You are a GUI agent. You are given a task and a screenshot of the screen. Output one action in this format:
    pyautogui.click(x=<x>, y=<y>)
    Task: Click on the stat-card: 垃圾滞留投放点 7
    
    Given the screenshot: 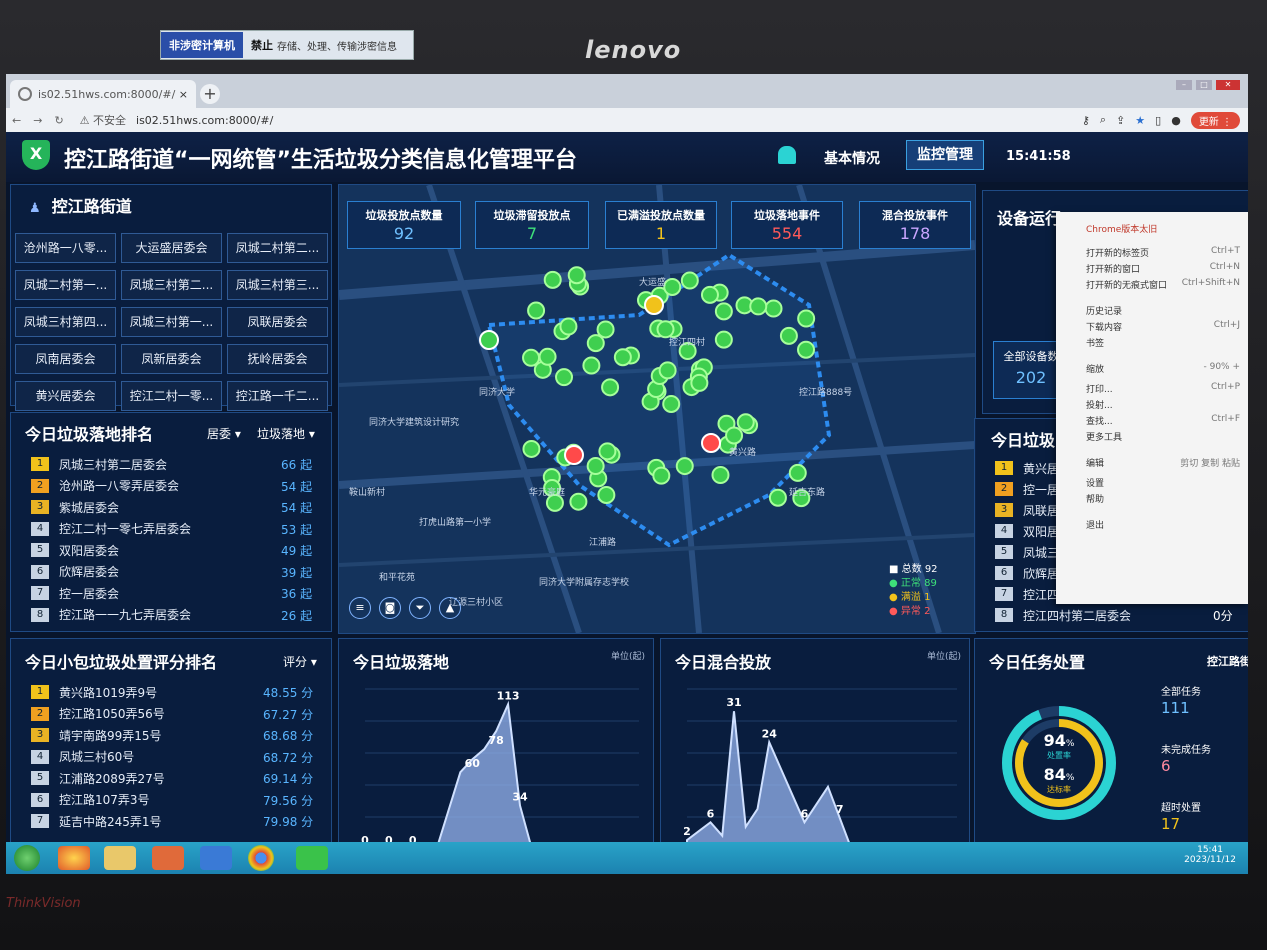 What is the action you would take?
    pyautogui.click(x=532, y=225)
    